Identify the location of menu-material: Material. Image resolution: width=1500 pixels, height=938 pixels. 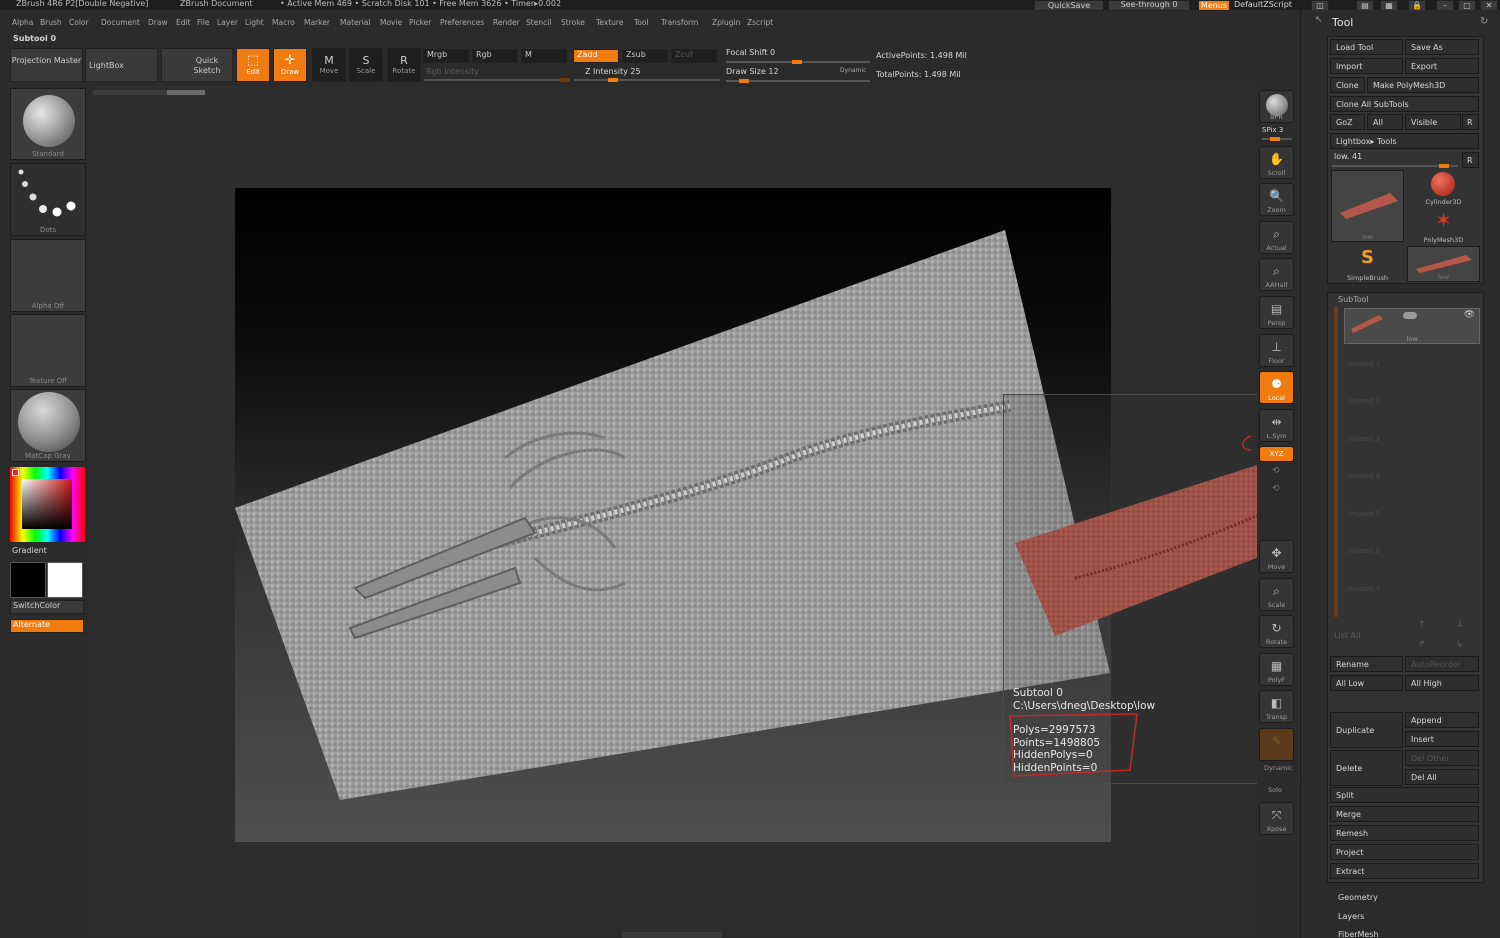
(355, 22).